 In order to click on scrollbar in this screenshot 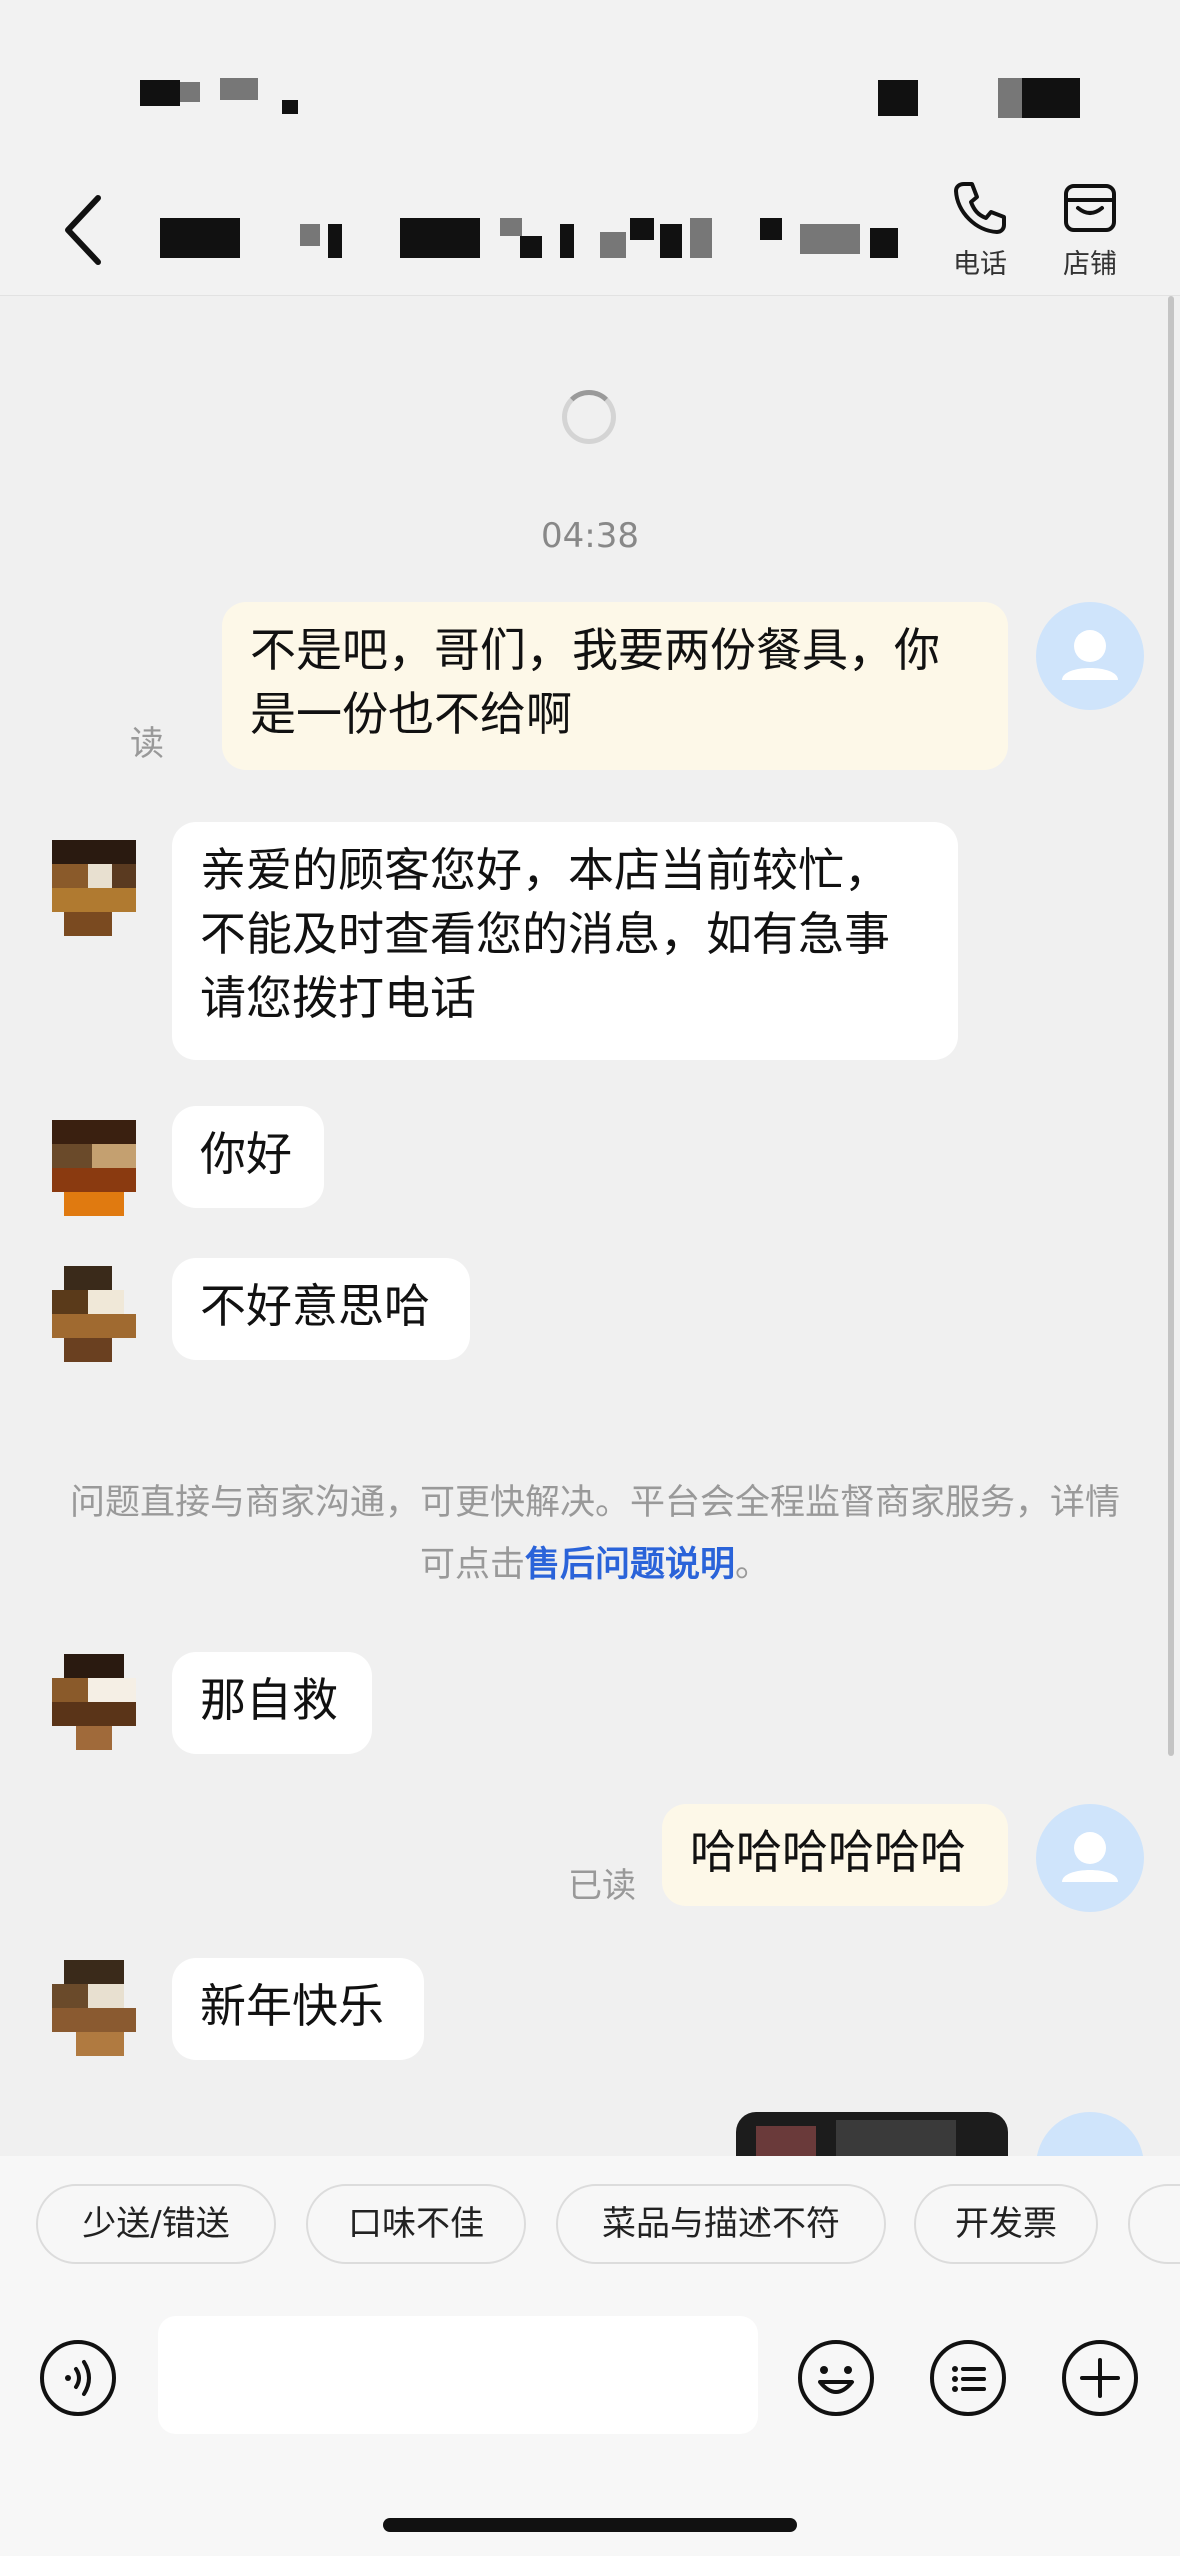, I will do `click(1171, 1026)`.